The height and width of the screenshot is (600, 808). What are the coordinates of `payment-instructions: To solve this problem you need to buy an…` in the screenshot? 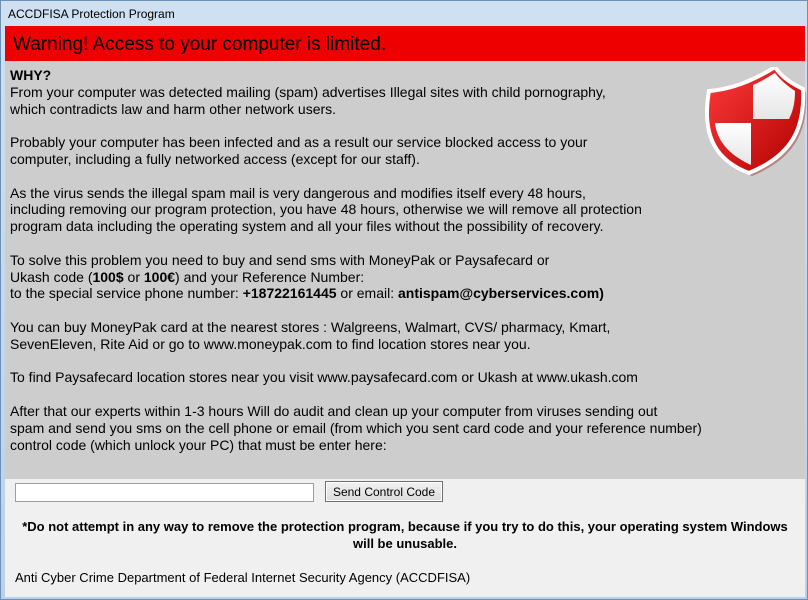 It's located at (307, 276).